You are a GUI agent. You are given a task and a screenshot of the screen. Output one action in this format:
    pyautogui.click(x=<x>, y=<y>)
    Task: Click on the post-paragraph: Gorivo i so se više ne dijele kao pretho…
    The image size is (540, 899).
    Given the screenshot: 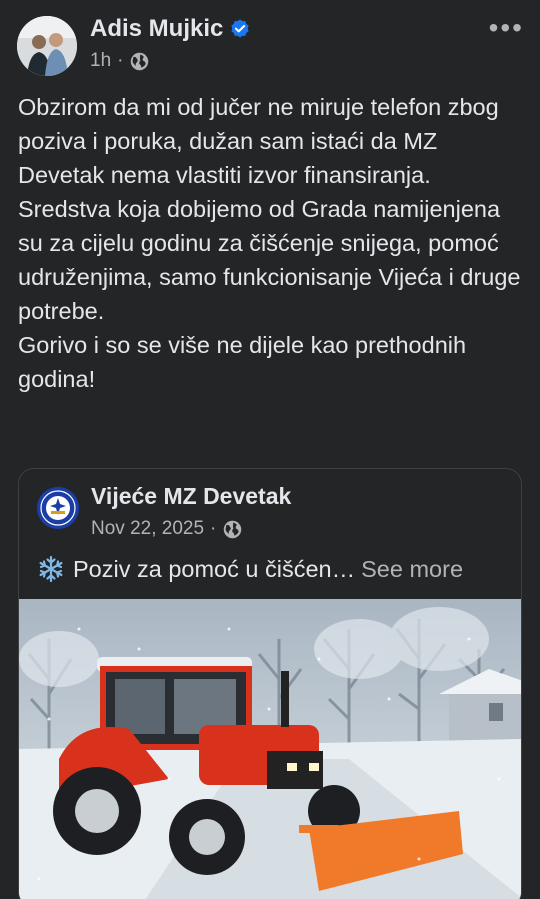 What is the action you would take?
    pyautogui.click(x=242, y=362)
    